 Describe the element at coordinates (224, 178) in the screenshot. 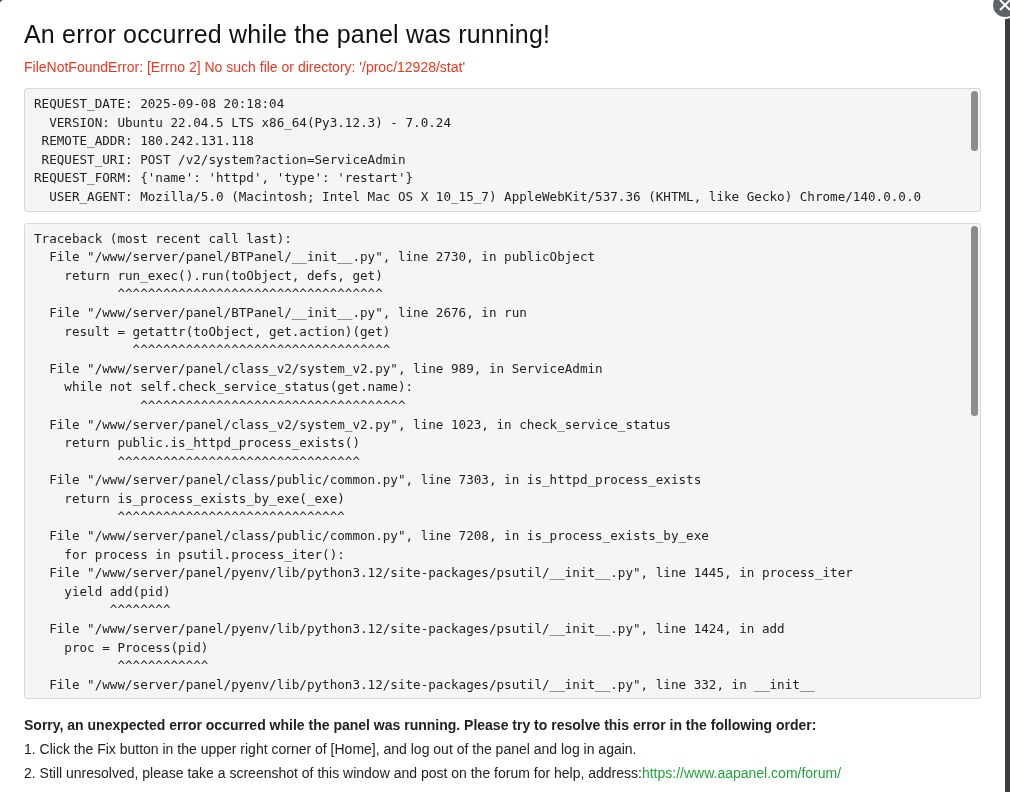

I see `request-info-line: REQUEST_FORM: {'name': 'httpd', 'type': 'restart'}` at that location.